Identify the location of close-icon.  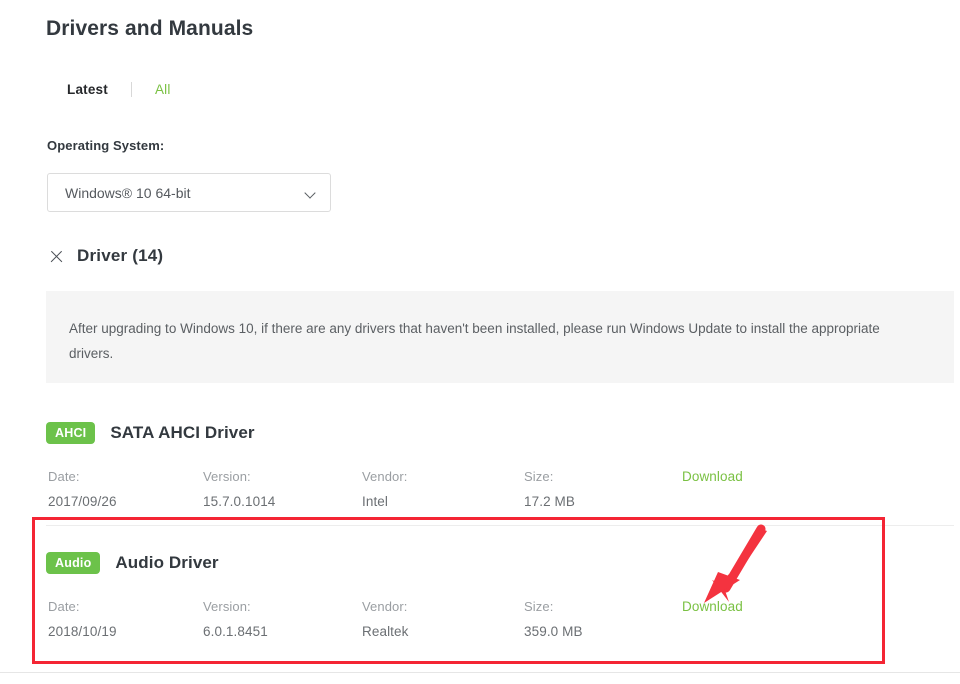
(56, 256).